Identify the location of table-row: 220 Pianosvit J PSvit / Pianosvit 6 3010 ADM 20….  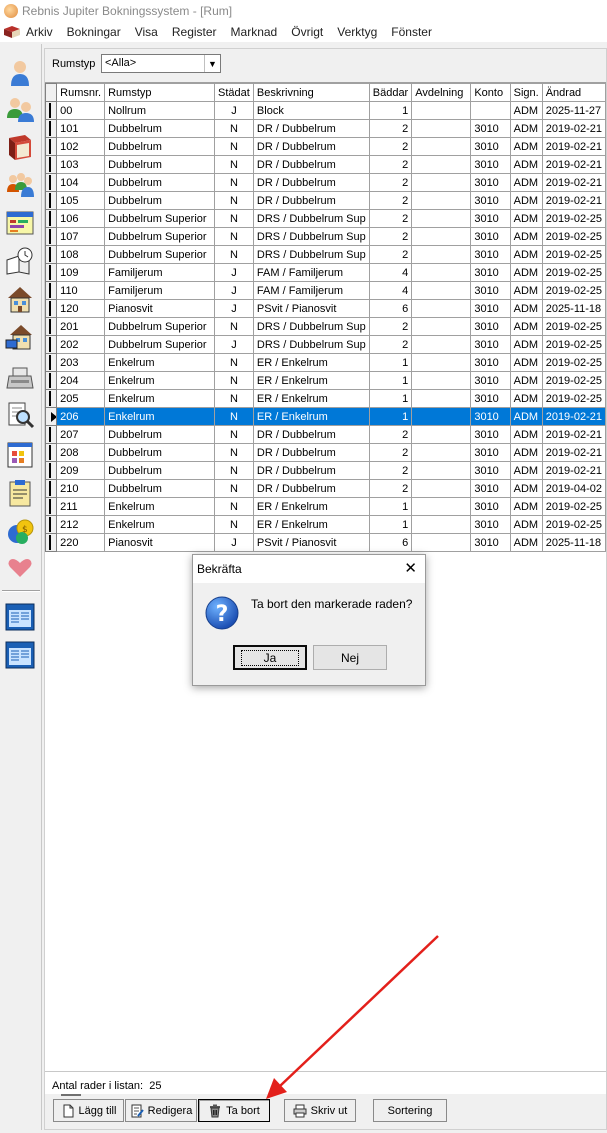
(325, 542).